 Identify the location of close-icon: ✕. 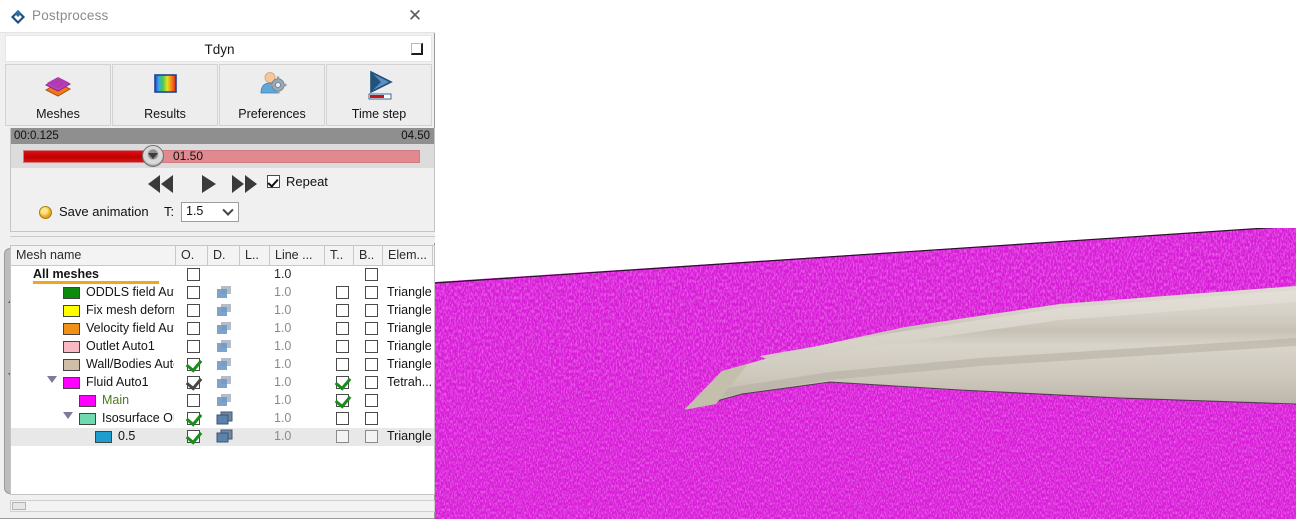
(415, 16).